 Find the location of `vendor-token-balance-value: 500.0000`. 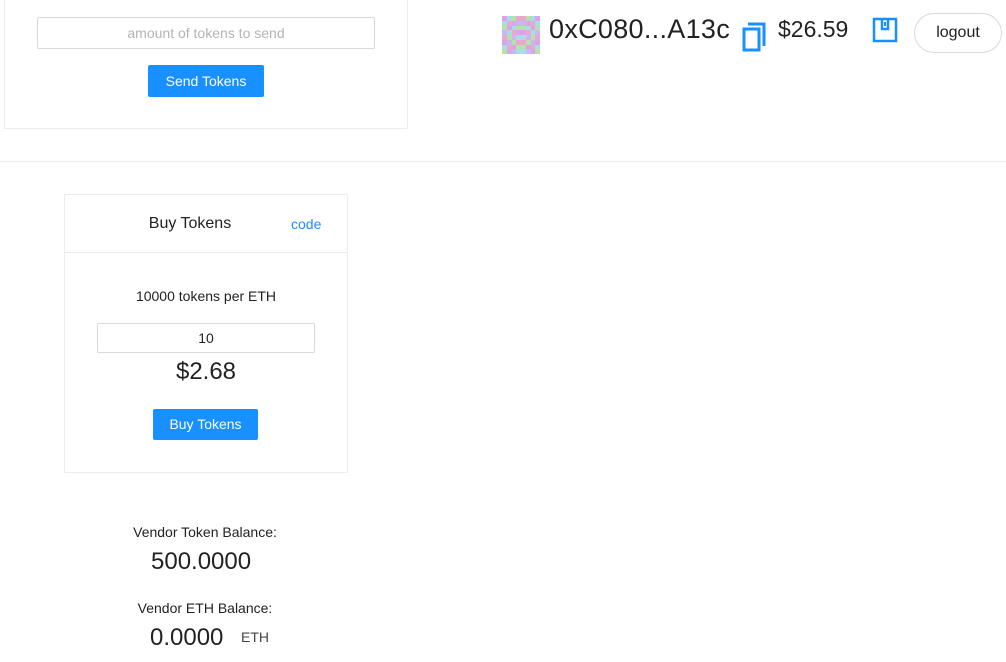

vendor-token-balance-value: 500.0000 is located at coordinates (201, 561).